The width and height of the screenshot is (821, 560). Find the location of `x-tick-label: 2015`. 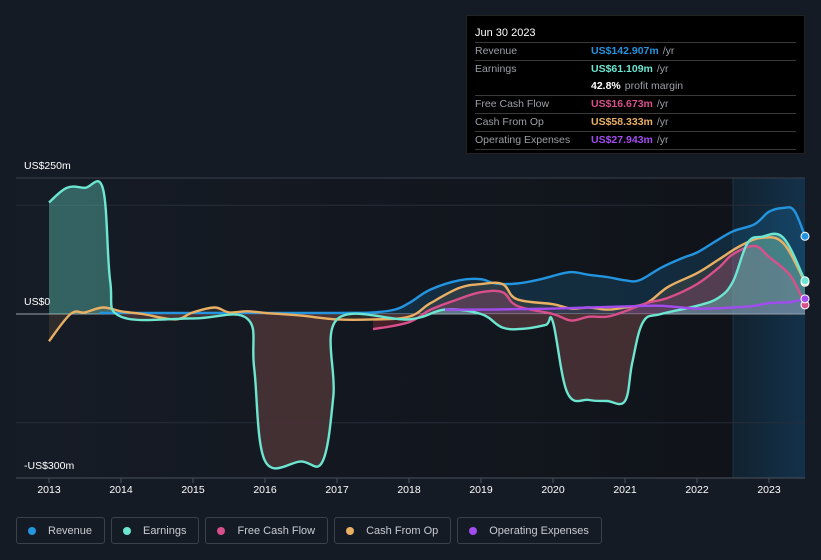

x-tick-label: 2015 is located at coordinates (193, 490).